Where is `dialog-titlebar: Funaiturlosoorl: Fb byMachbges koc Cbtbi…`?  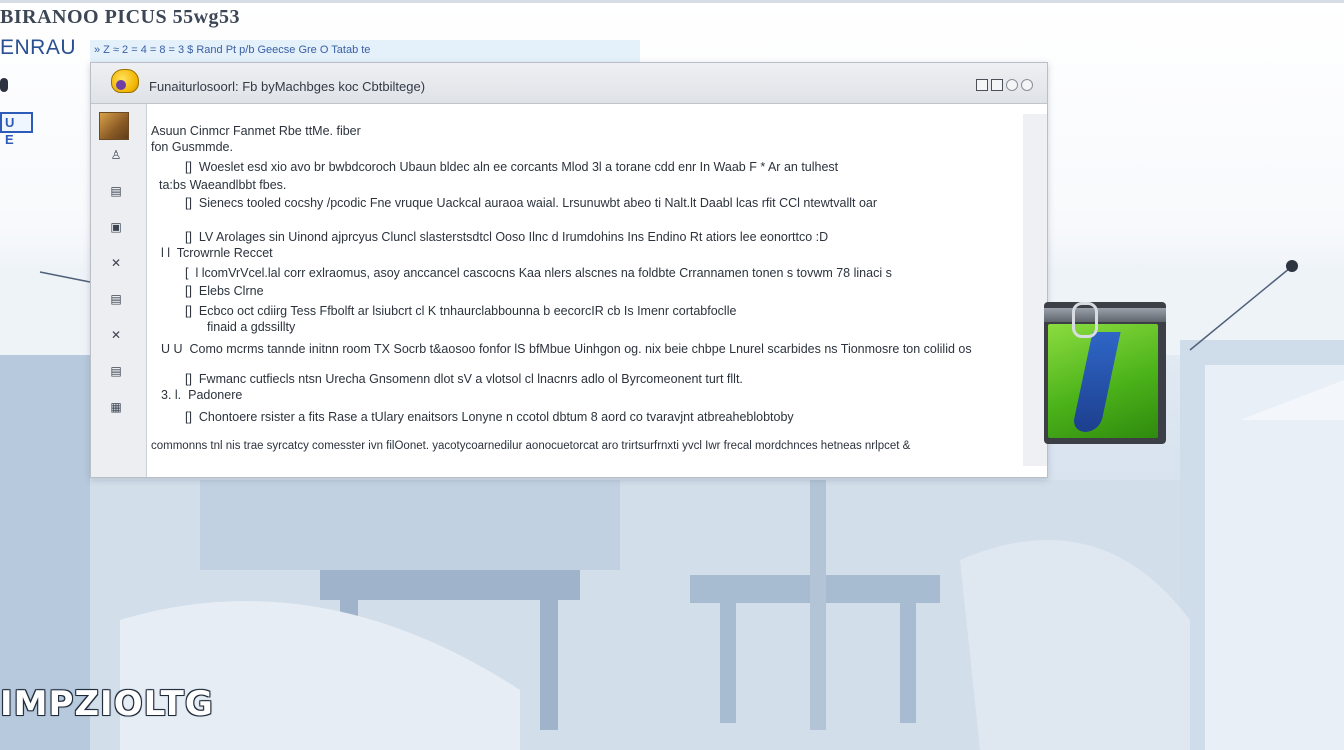 dialog-titlebar: Funaiturlosoorl: Fb byMachbges koc Cbtbi… is located at coordinates (569, 83).